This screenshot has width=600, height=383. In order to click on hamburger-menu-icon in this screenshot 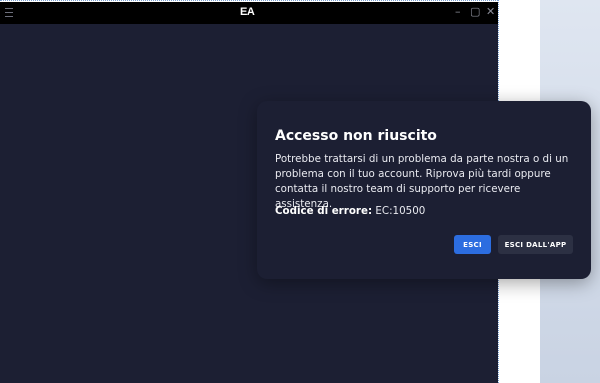, I will do `click(9, 12)`.